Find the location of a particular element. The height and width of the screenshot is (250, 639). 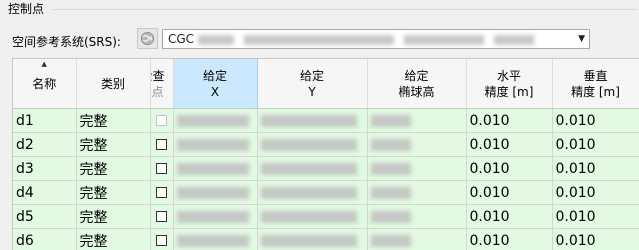

cell-name: d3 is located at coordinates (44, 169).